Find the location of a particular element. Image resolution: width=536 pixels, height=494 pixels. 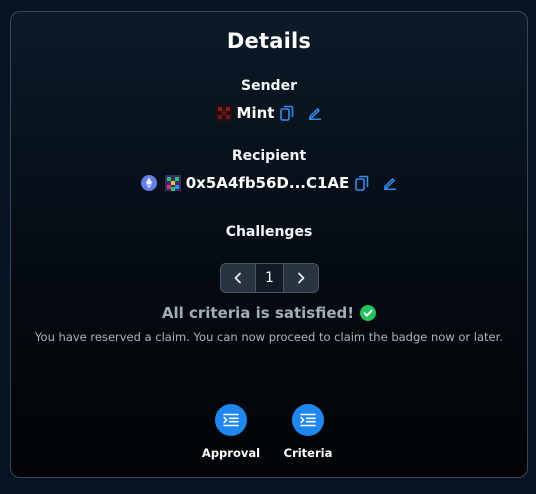

chevron-left-icon is located at coordinates (238, 278).